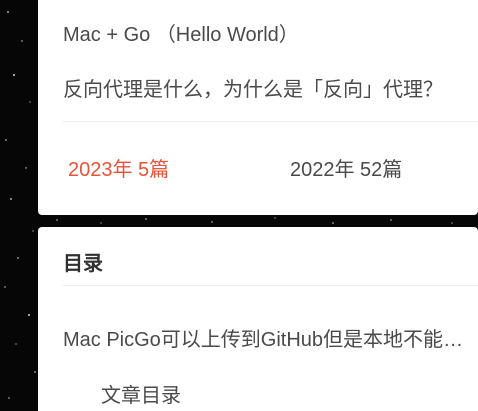 This screenshot has width=478, height=411. I want to click on archive-2023-link: 2023年 5篇, so click(118, 167).